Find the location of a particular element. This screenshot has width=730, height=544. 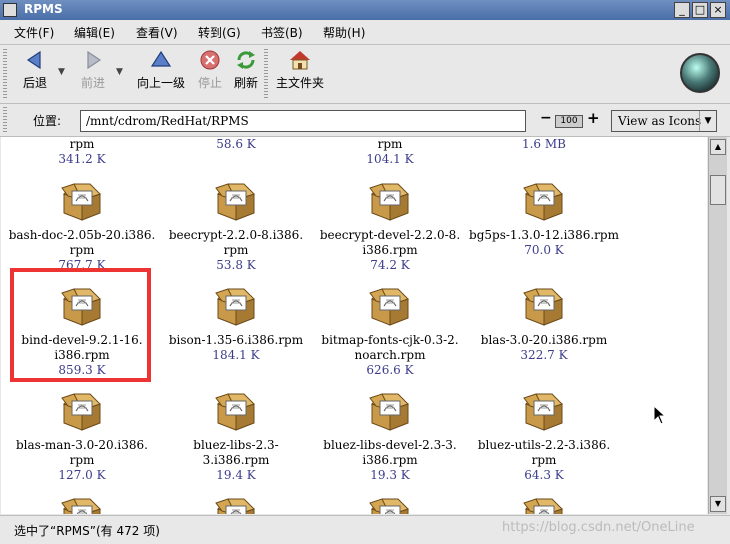

file-item: bash-doc-2.05b-20.i386. rpm 767.7 K is located at coordinates (82, 226).